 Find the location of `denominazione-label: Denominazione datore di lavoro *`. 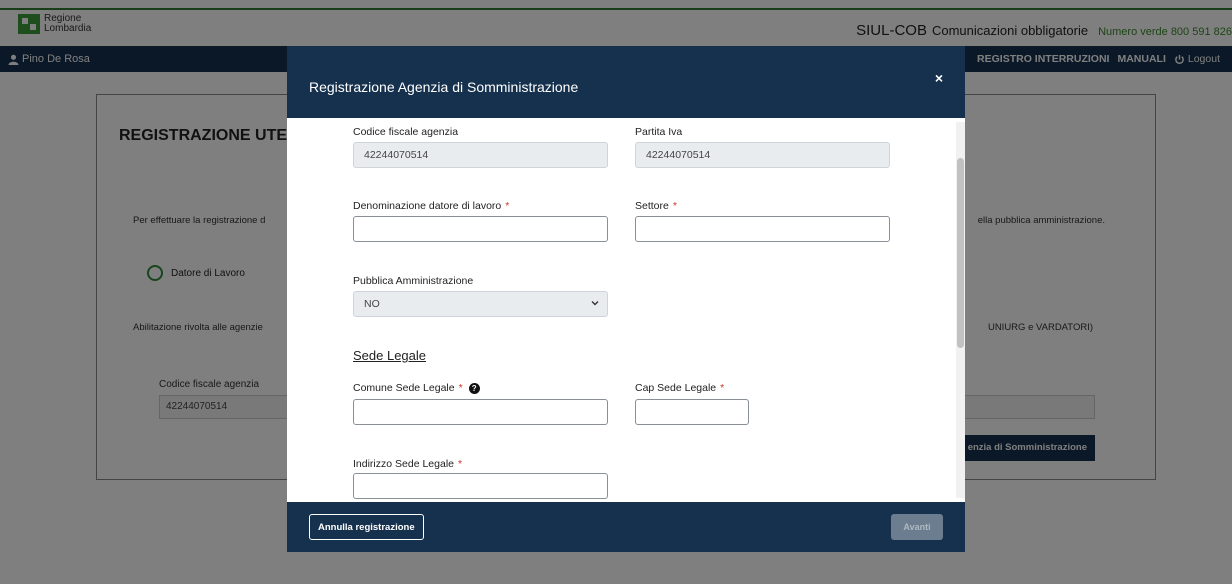

denominazione-label: Denominazione datore di lavoro * is located at coordinates (431, 206).